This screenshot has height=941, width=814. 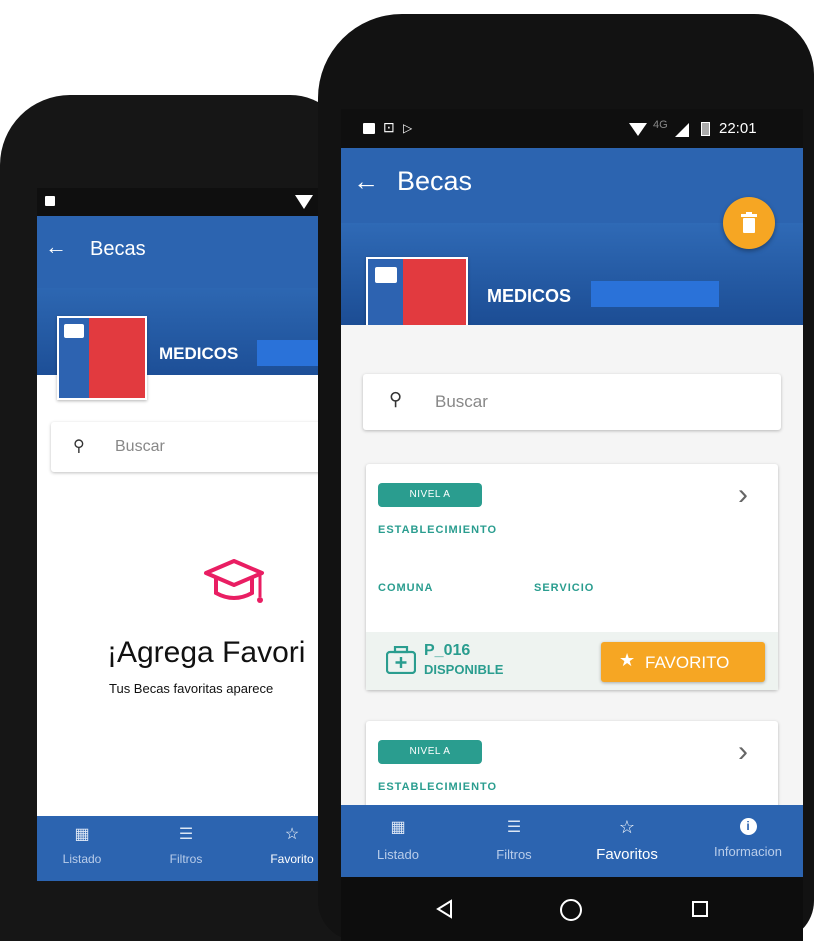 I want to click on system-navigation-bar, so click(x=572, y=909).